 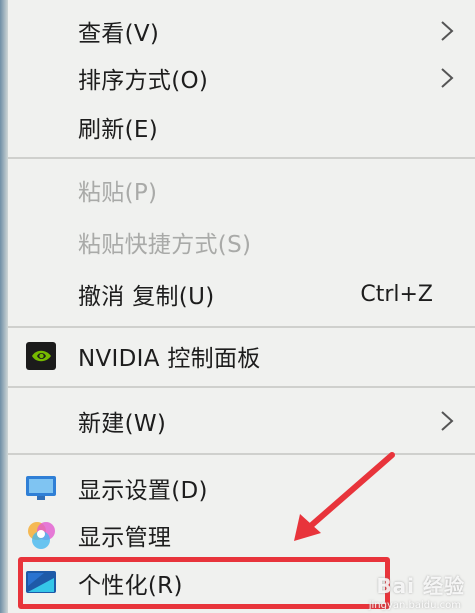 What do you see at coordinates (344, 496) in the screenshot?
I see `annotation-arrow` at bounding box center [344, 496].